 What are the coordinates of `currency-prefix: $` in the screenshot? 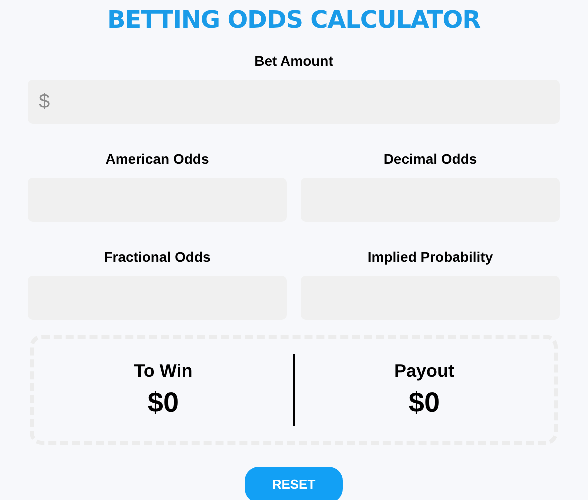 It's located at (44, 102).